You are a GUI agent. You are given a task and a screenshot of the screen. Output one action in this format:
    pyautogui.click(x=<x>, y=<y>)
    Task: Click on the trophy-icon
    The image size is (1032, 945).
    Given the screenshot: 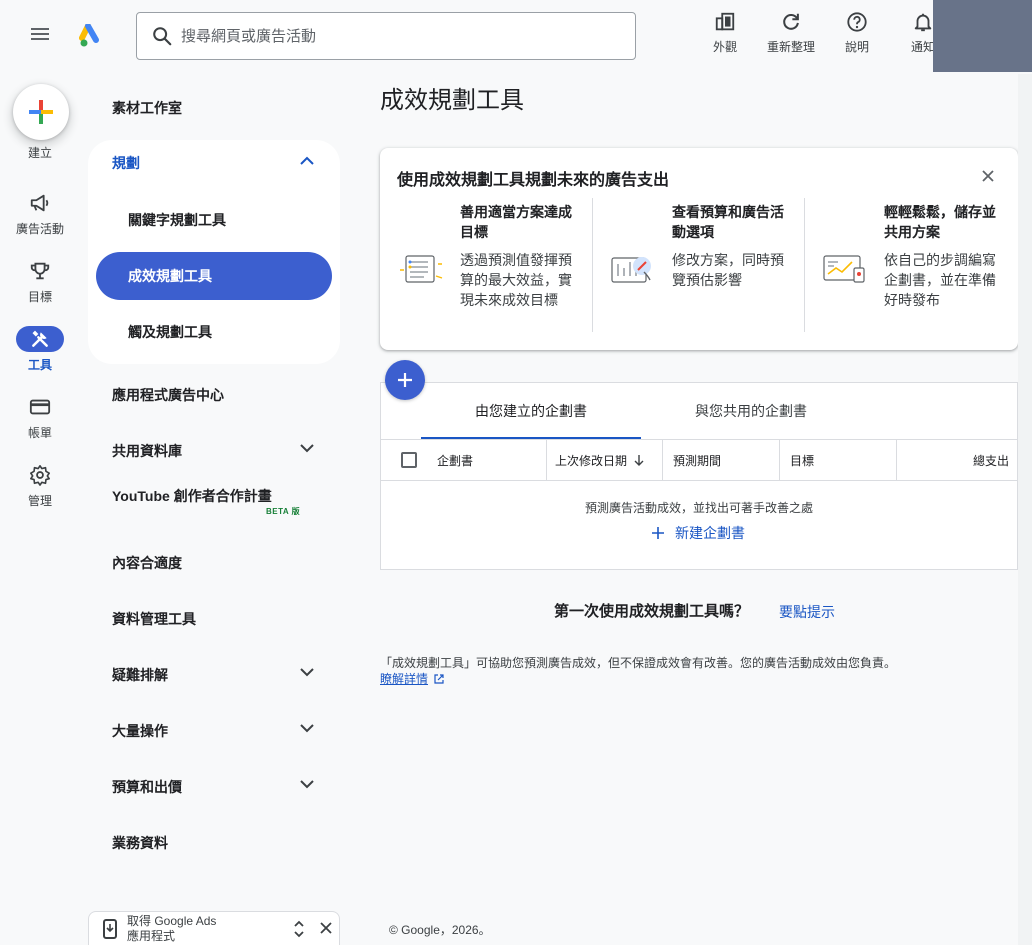 What is the action you would take?
    pyautogui.click(x=40, y=271)
    